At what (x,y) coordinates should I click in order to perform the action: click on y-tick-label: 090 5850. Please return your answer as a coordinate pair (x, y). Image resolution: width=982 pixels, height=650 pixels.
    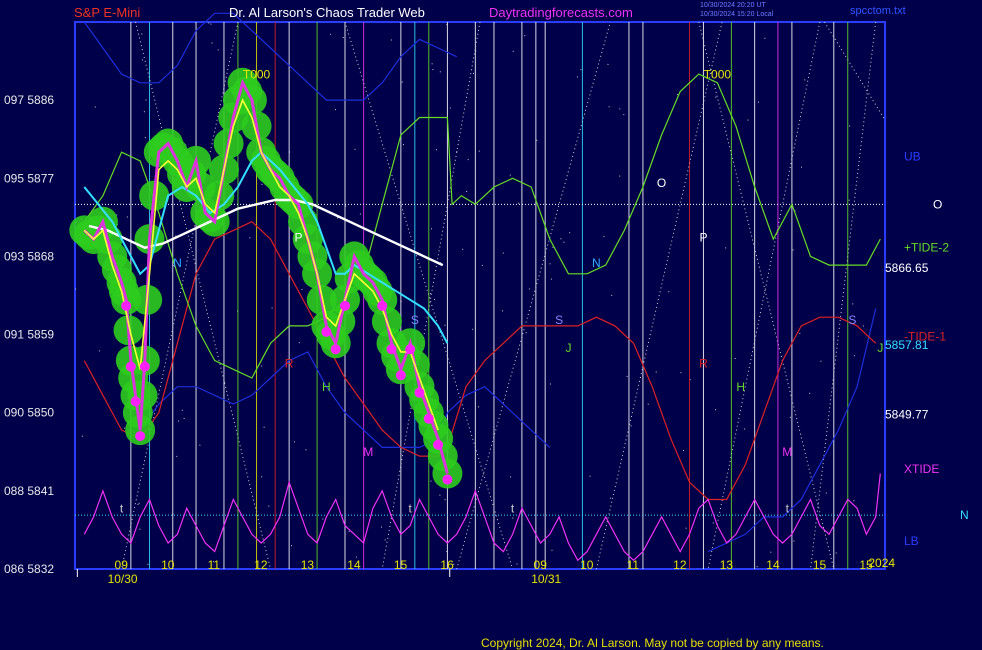
    Looking at the image, I should click on (29, 413).